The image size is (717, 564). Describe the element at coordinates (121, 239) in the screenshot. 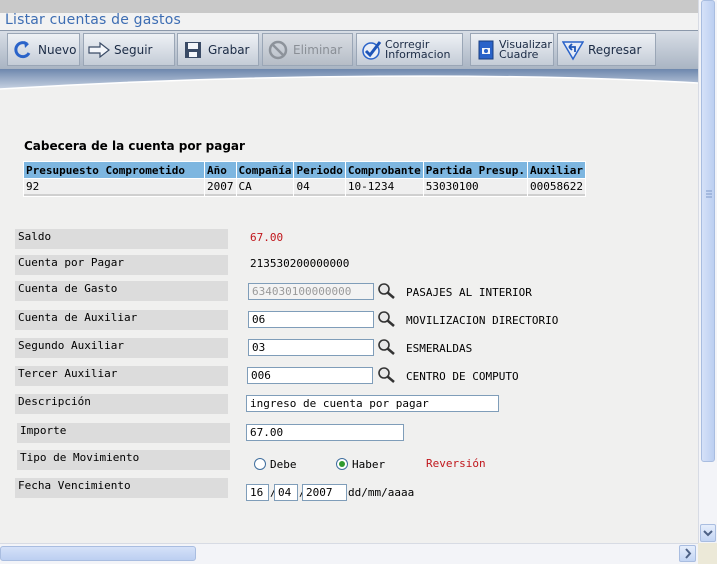

I see `saldo-label: Saldo` at that location.